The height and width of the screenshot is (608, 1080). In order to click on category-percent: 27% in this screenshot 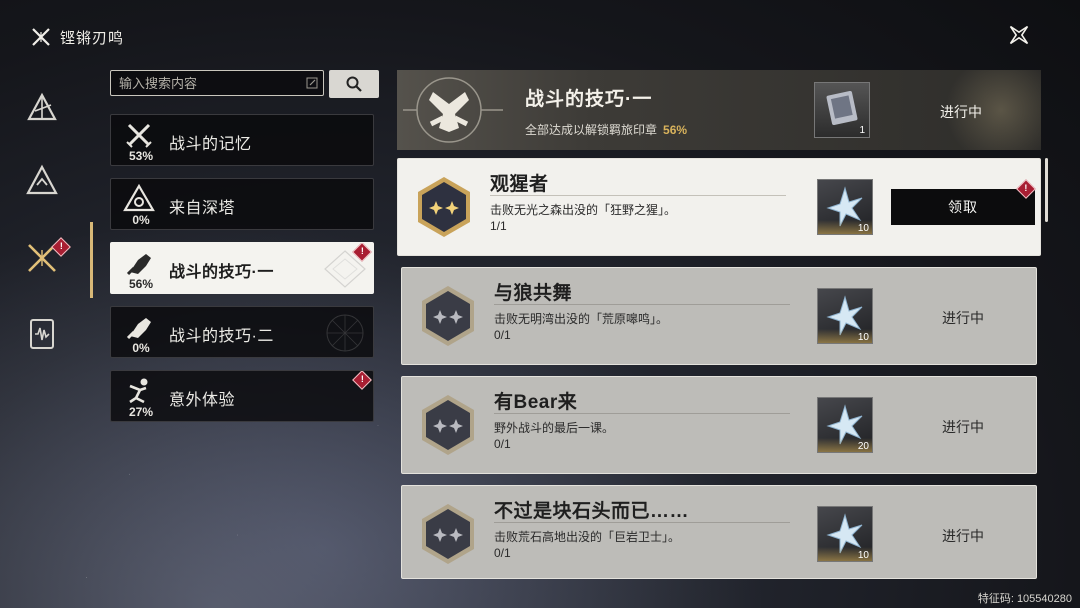, I will do `click(141, 412)`.